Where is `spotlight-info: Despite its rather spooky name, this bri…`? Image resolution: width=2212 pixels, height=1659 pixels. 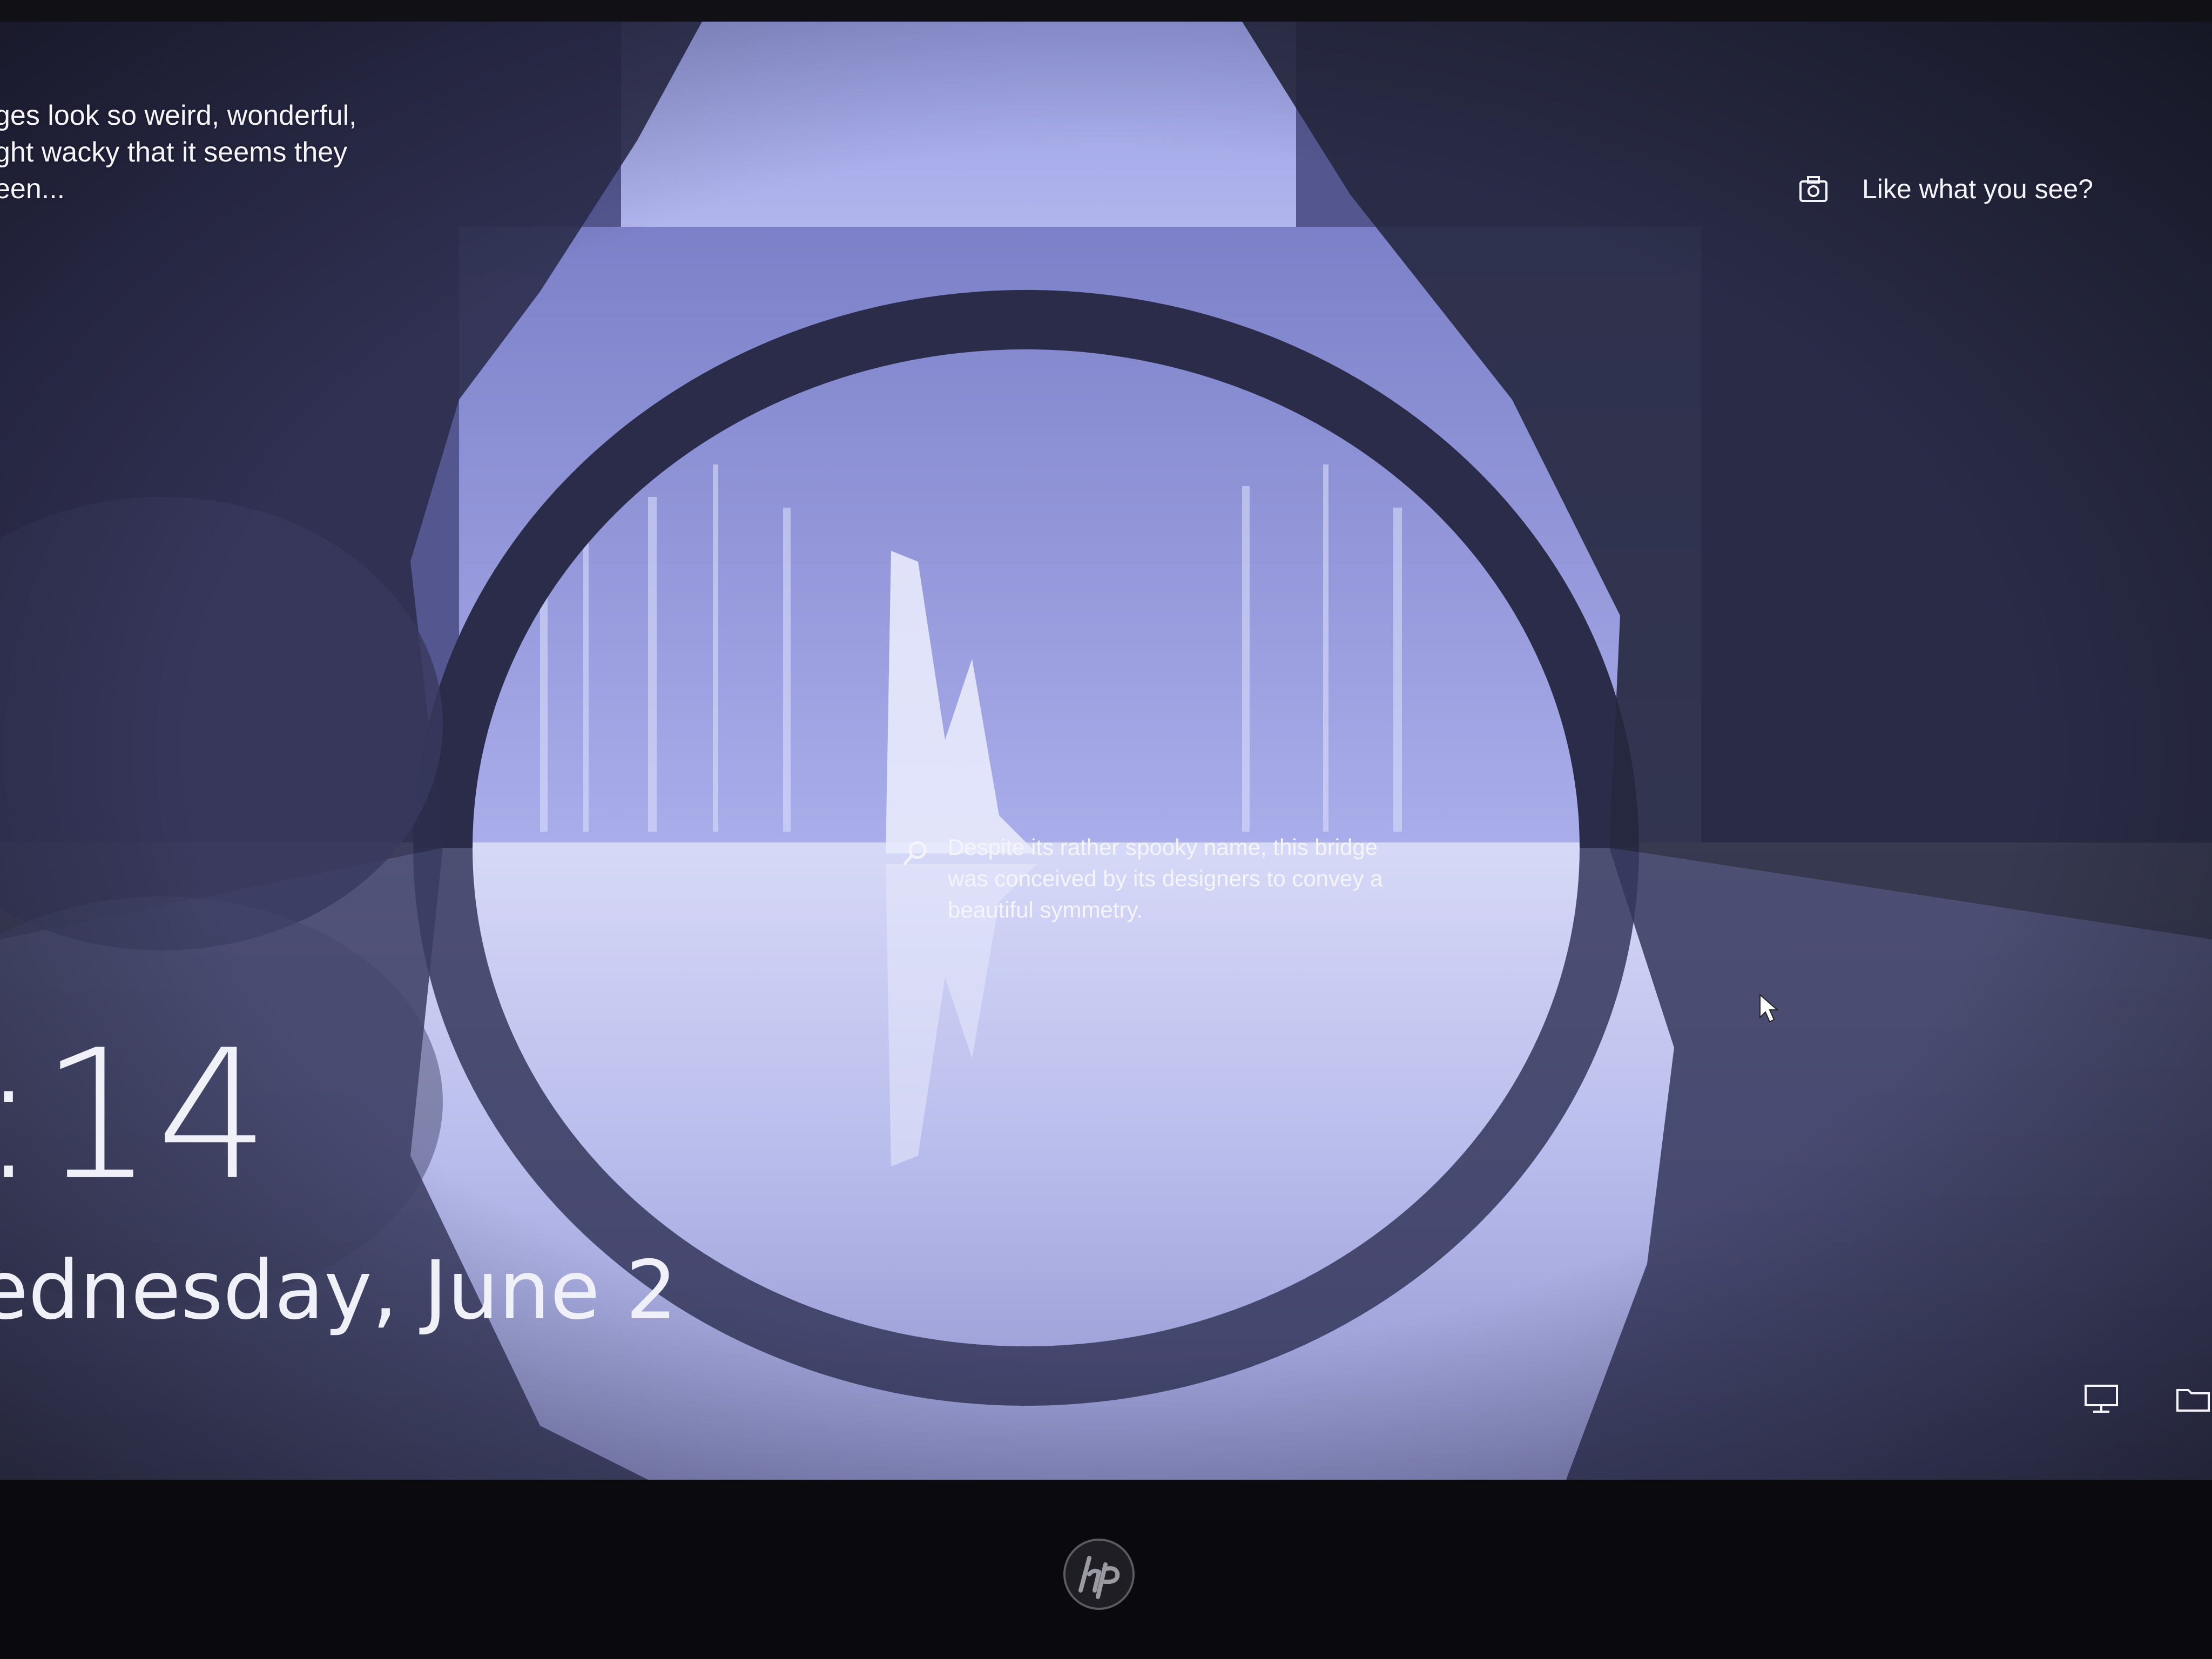
spotlight-info: Despite its rather spooky name, this bri… is located at coordinates (1161, 879).